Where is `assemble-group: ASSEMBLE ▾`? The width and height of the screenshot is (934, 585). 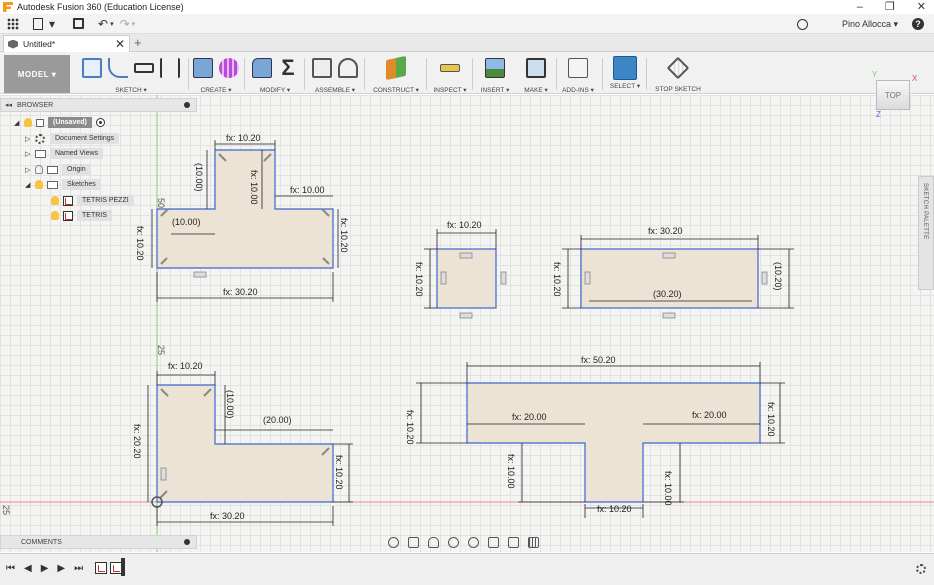 assemble-group: ASSEMBLE ▾ is located at coordinates (335, 75).